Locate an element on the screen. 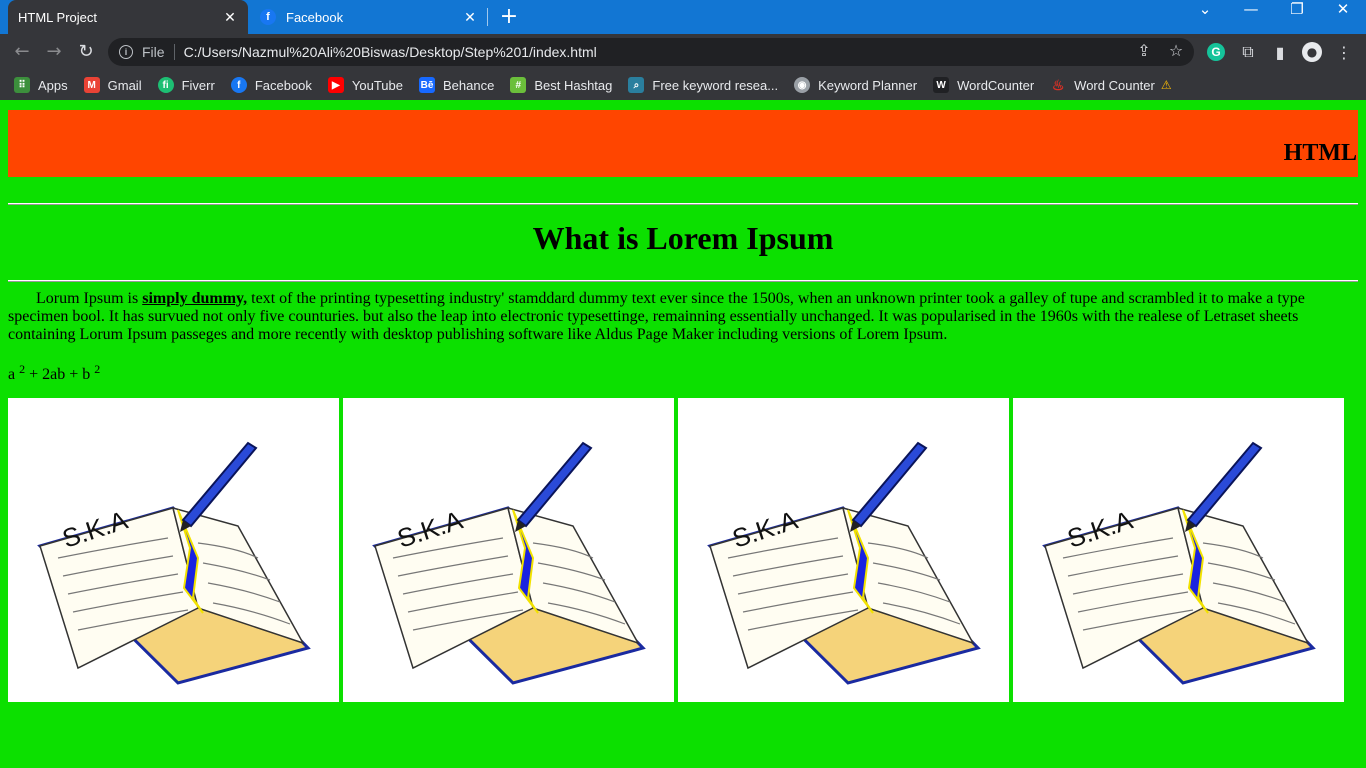  fiverr-icon: fi is located at coordinates (165, 85).